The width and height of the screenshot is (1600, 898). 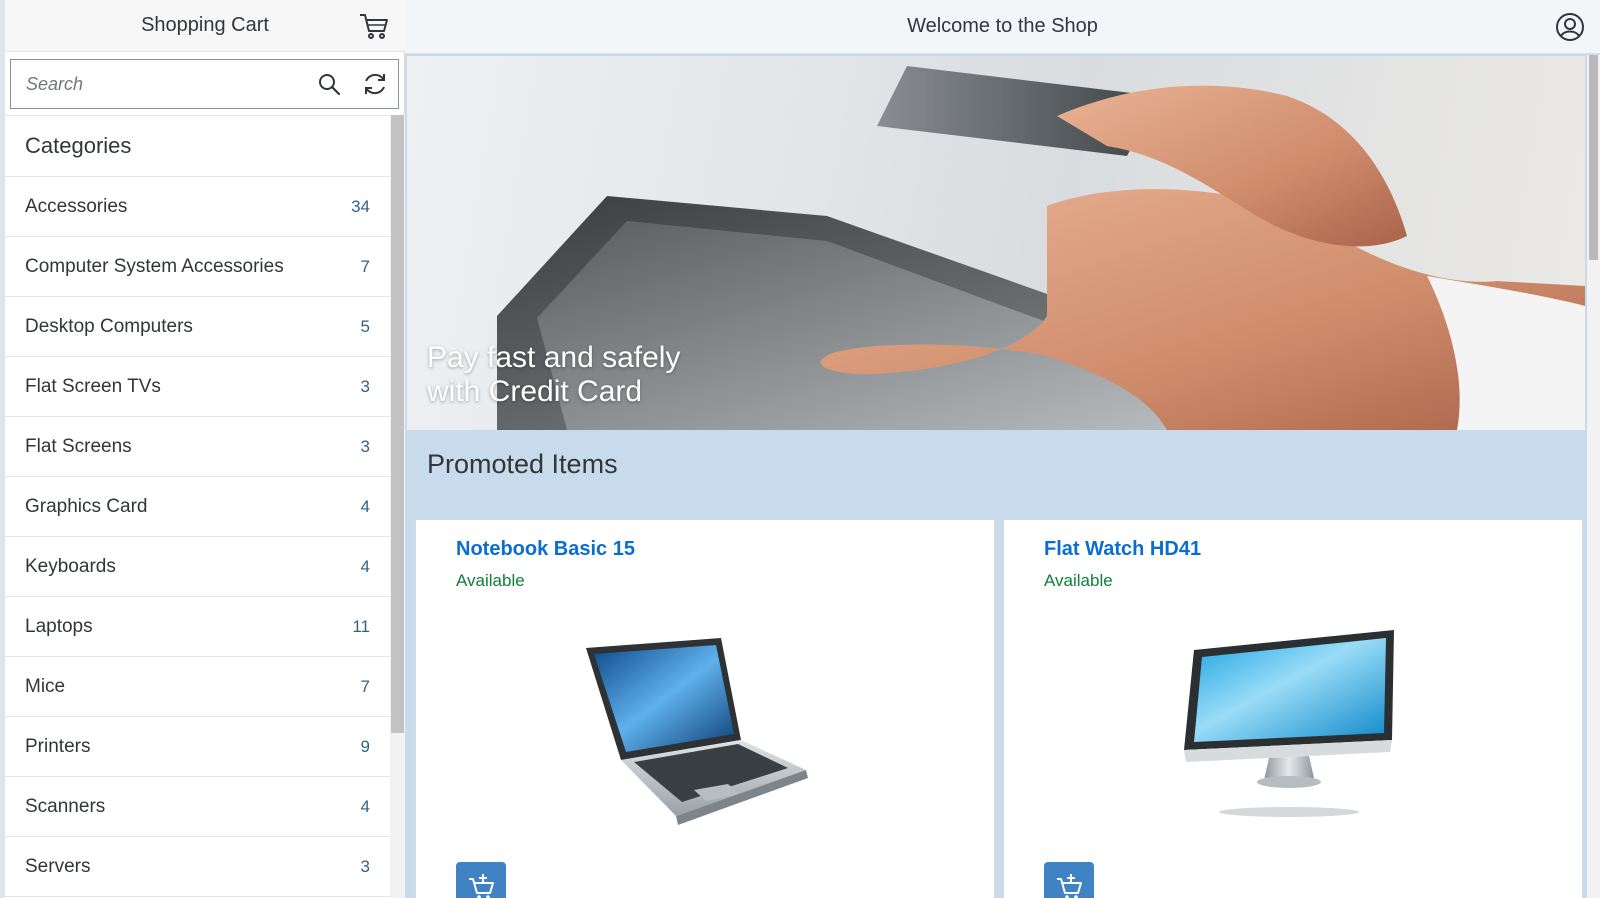 What do you see at coordinates (1289, 723) in the screenshot?
I see `monitor-image` at bounding box center [1289, 723].